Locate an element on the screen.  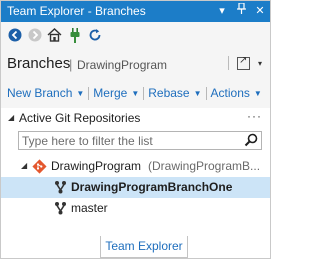
branch-name: DrawingProgramBranchOne is located at coordinates (152, 187).